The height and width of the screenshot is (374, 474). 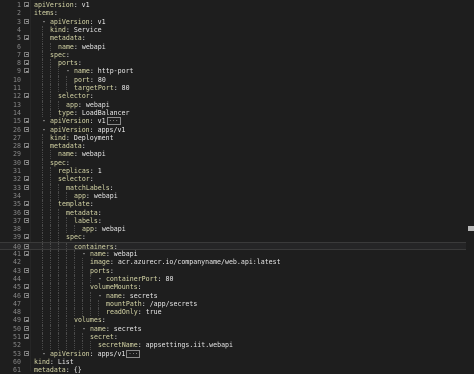 What do you see at coordinates (237, 246) in the screenshot?
I see `code-line: 40 containers:` at bounding box center [237, 246].